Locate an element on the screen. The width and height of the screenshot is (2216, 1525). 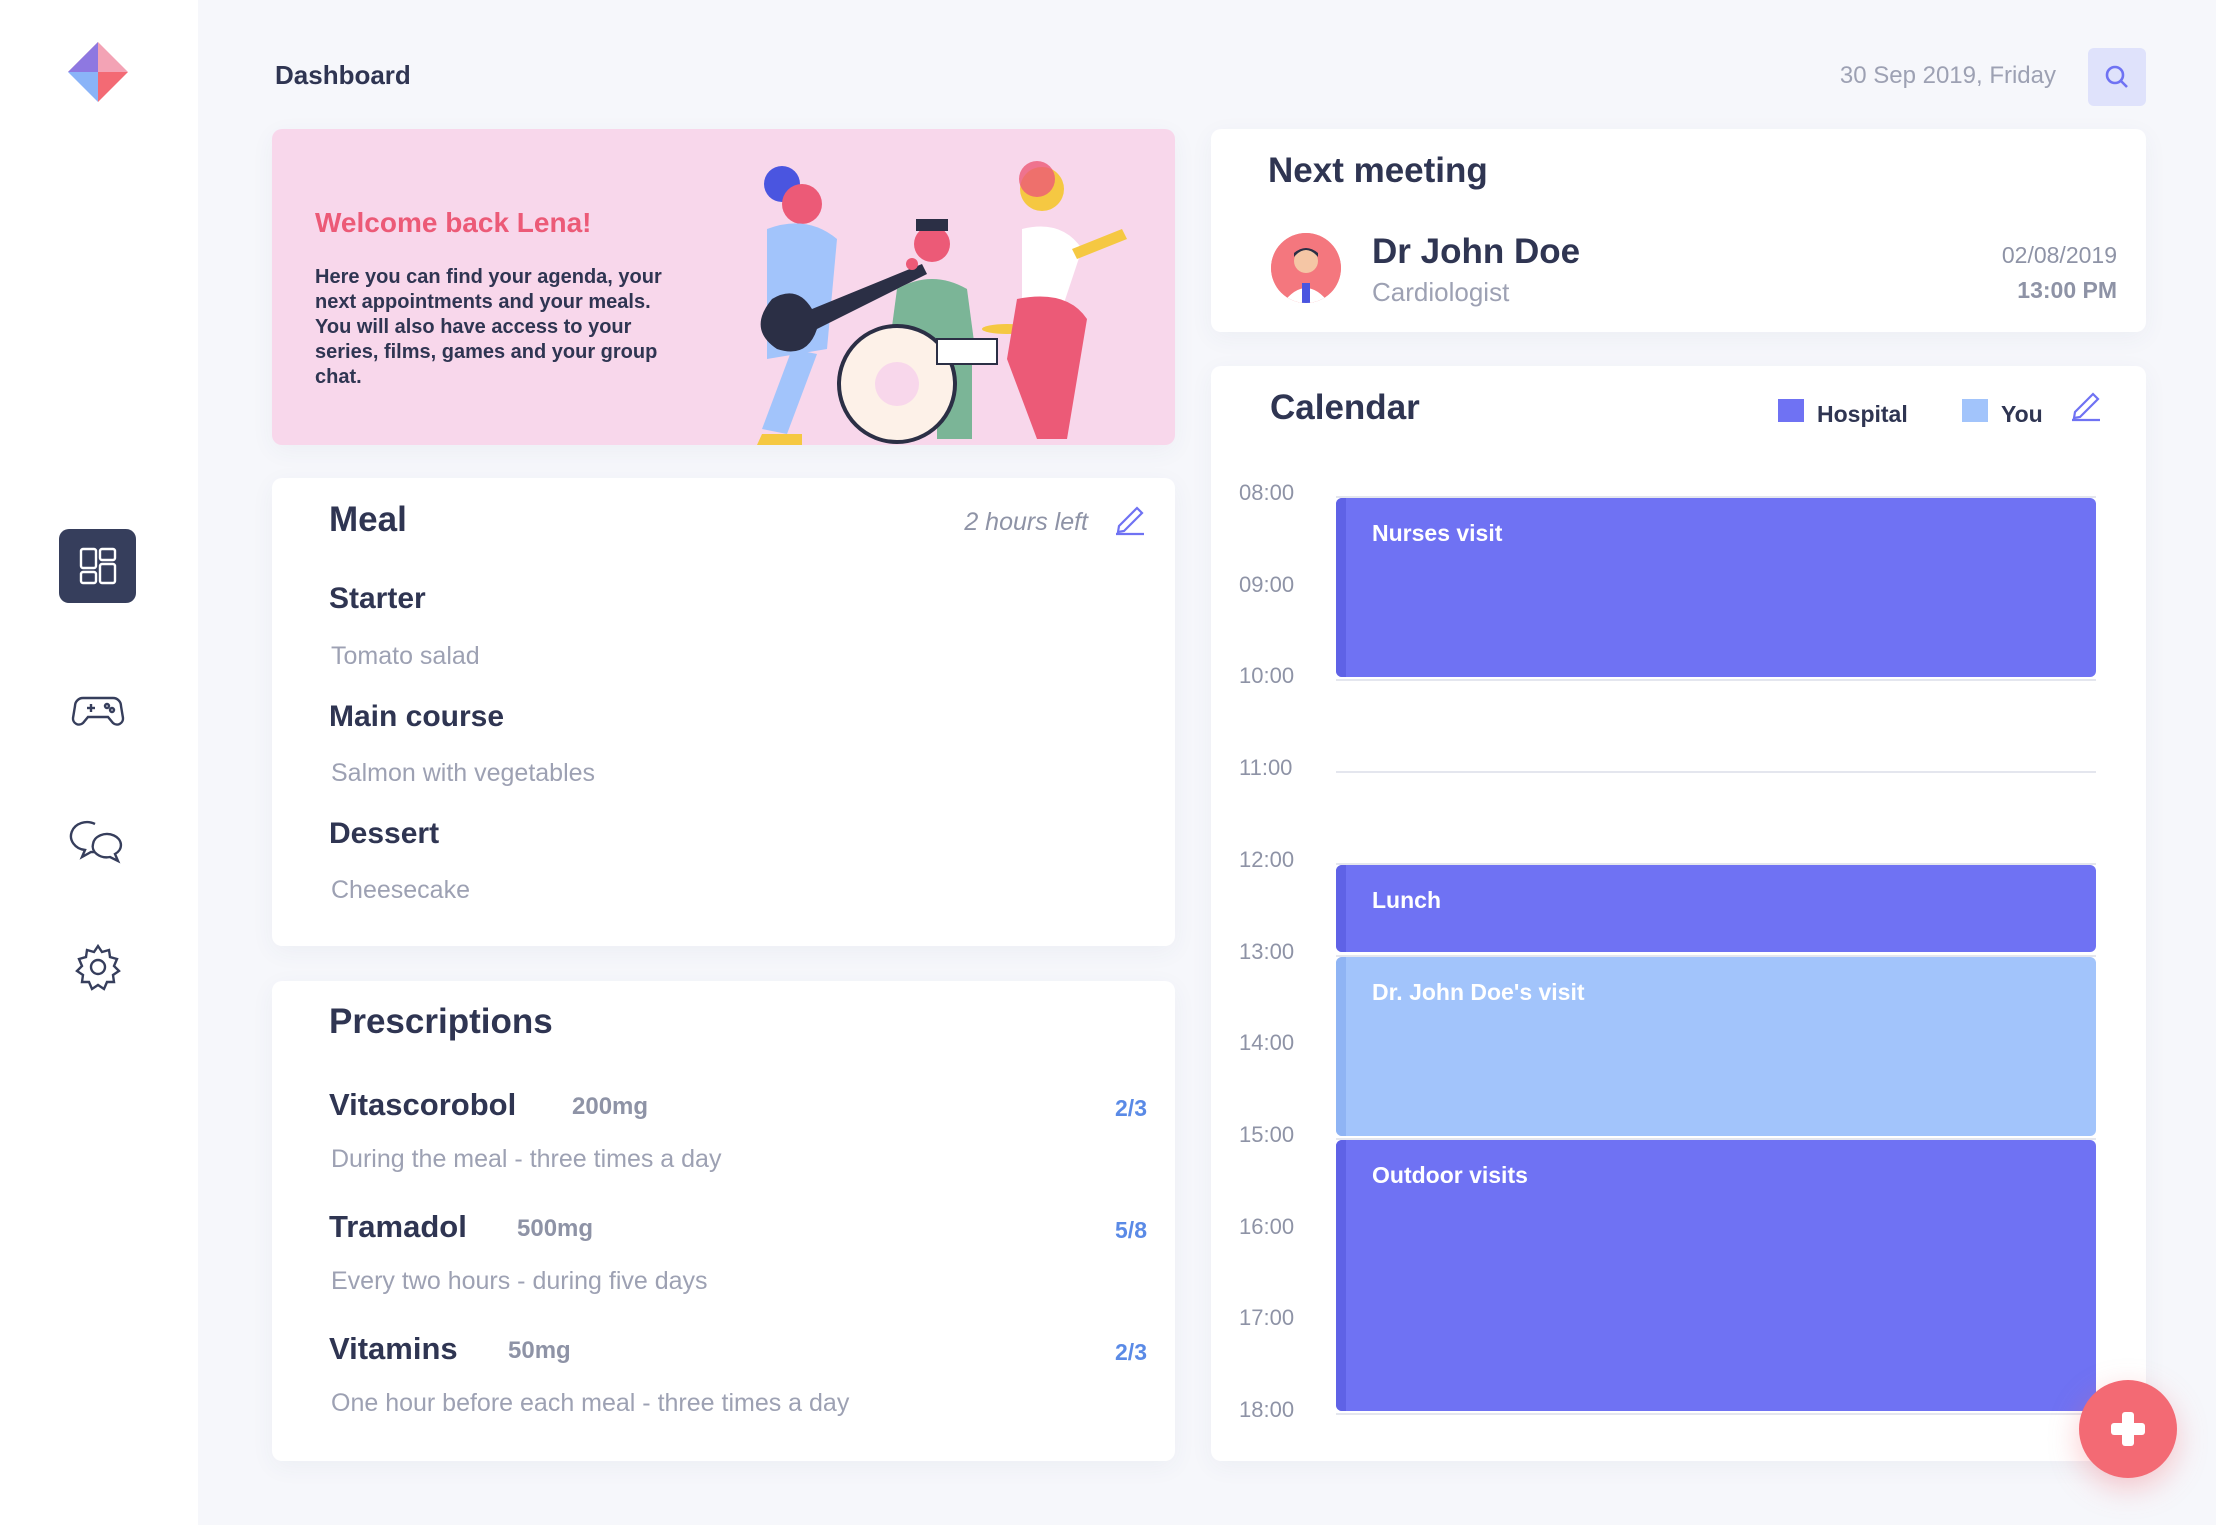
meeting-title: Next meeting is located at coordinates (1378, 170).